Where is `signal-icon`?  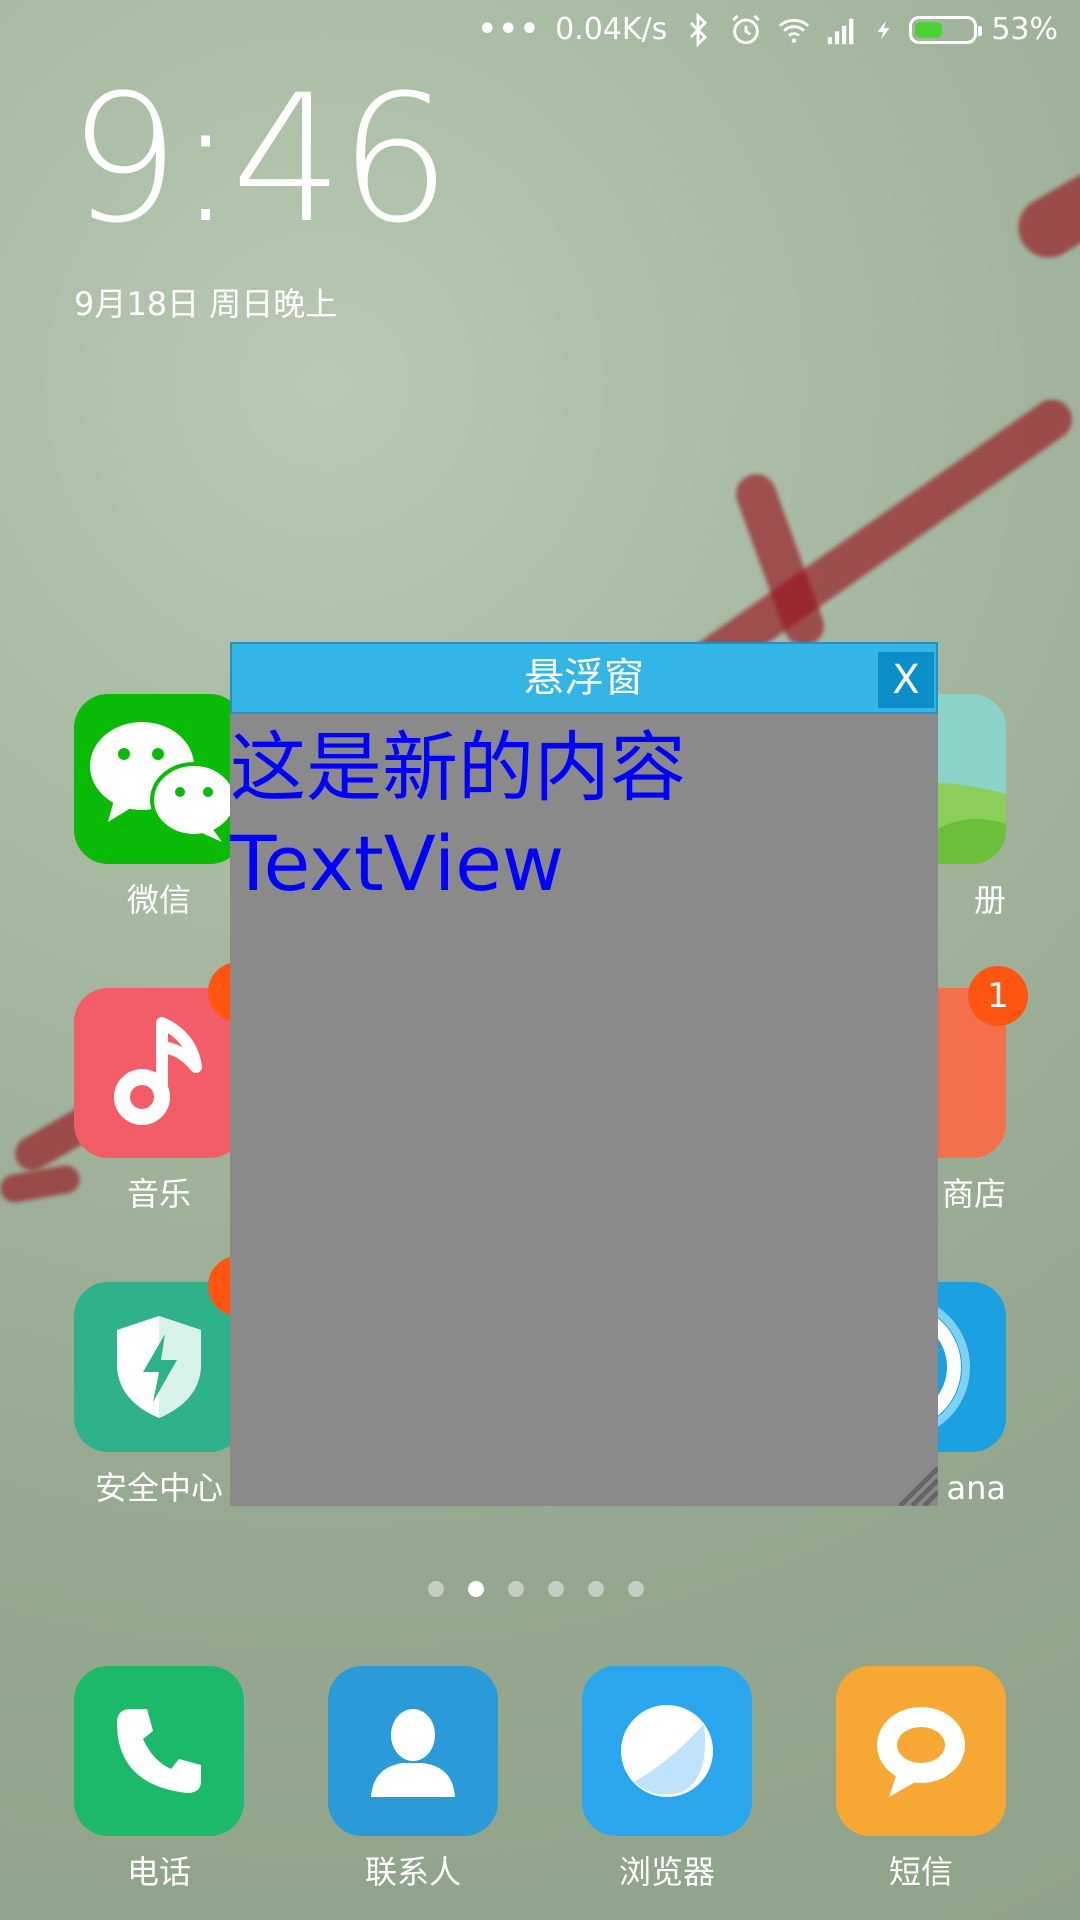
signal-icon is located at coordinates (841, 31).